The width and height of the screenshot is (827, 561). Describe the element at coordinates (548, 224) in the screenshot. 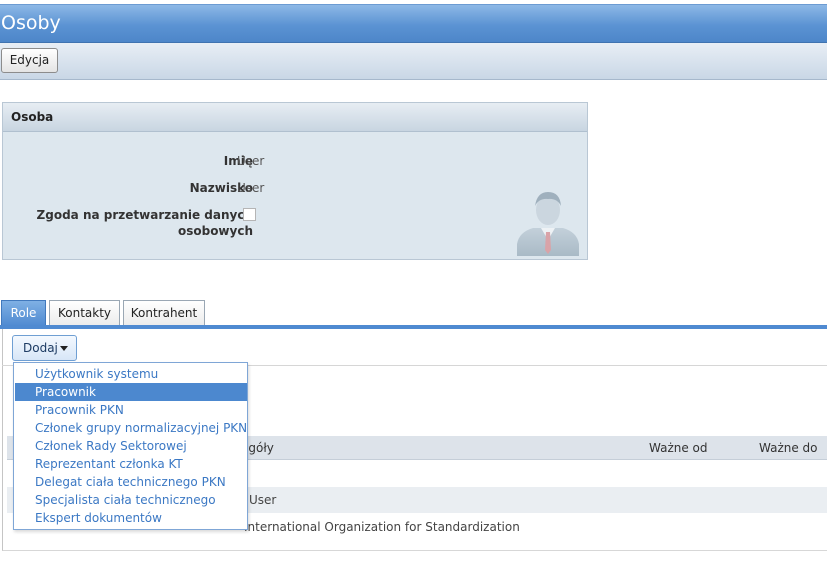

I see `person-avatar-icon` at that location.